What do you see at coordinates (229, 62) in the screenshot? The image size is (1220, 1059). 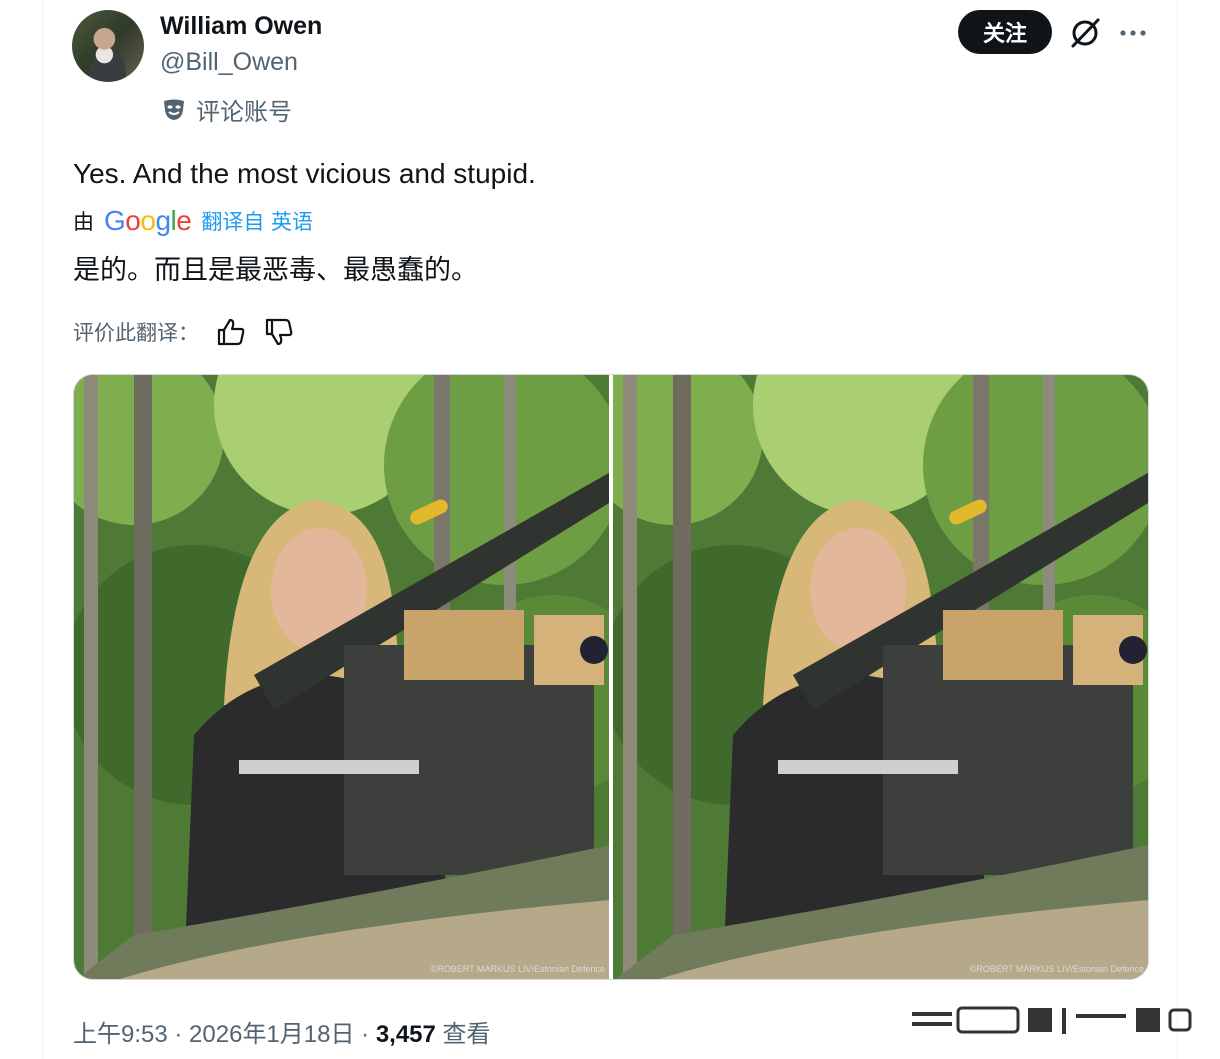 I see `author-handle: @Bill_Owen` at bounding box center [229, 62].